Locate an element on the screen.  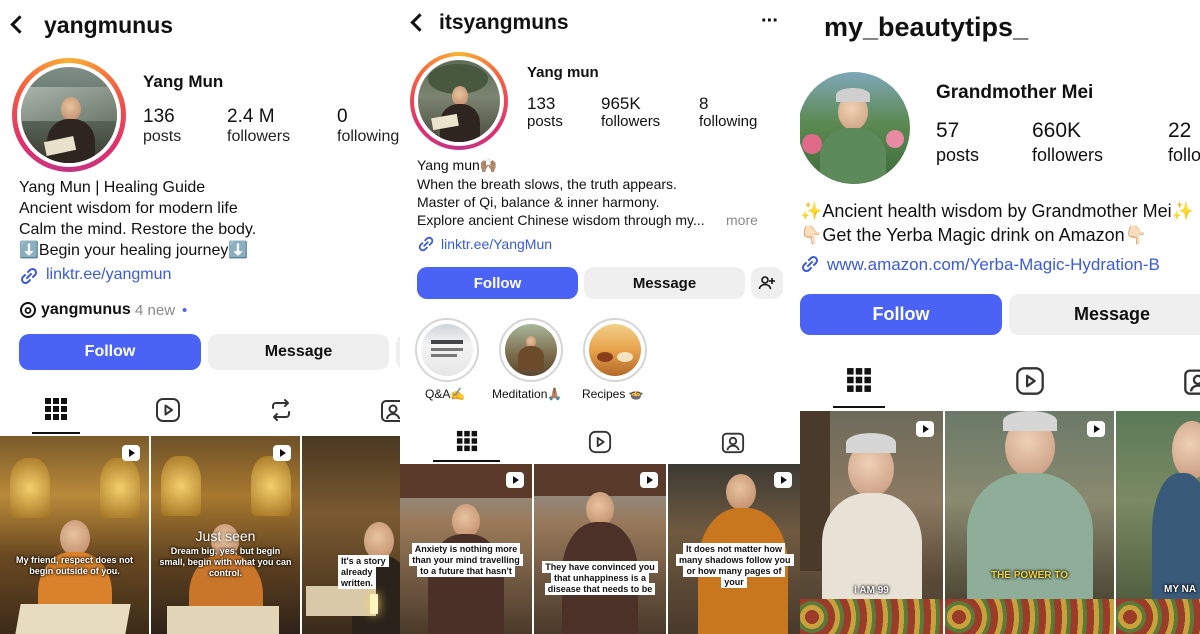
threads-handle: yangmunus is located at coordinates (86, 310).